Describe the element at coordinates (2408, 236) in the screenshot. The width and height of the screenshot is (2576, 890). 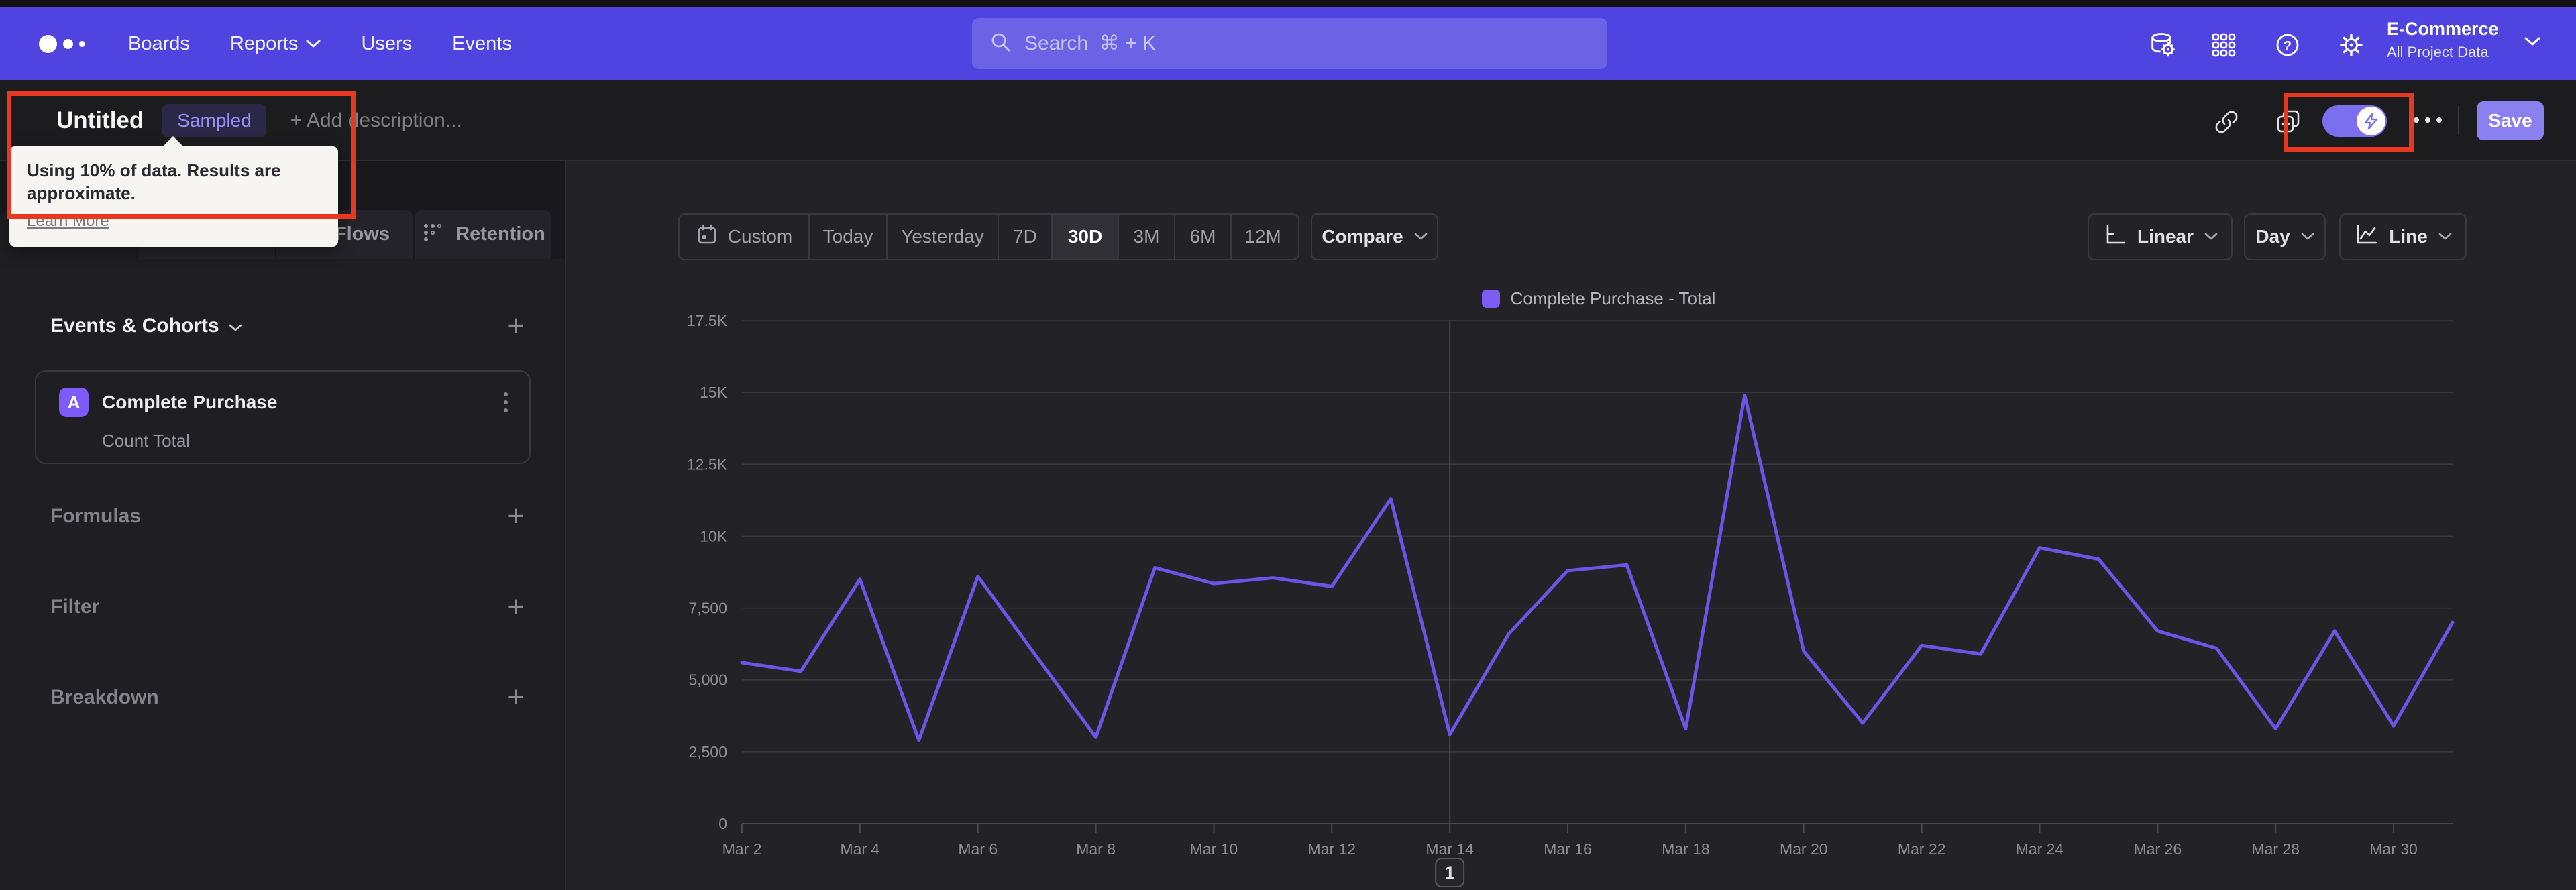
I see `chart-type-label: Line` at that location.